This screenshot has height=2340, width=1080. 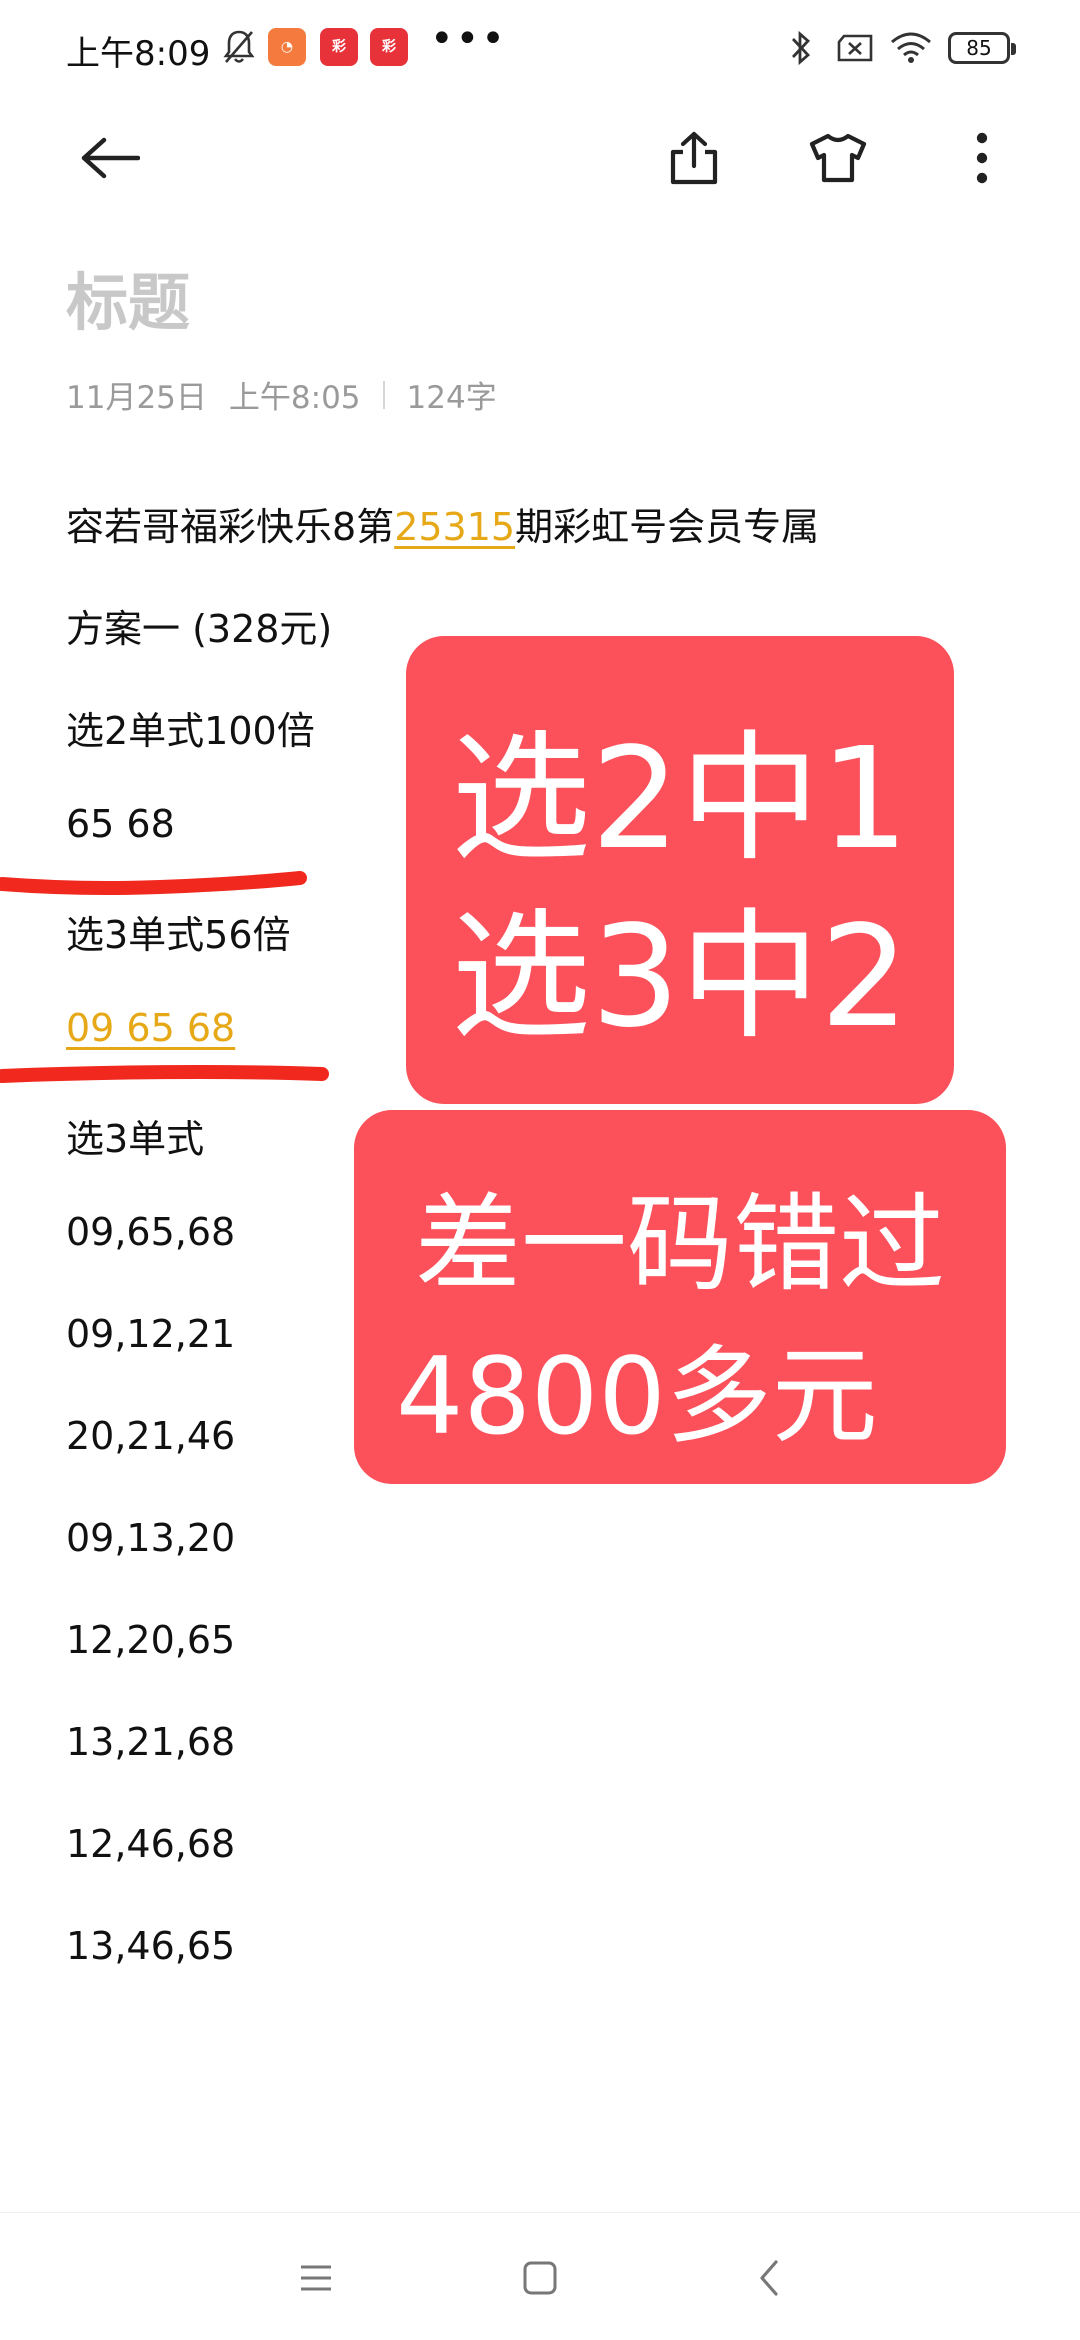 I want to click on note-title: 标题, so click(x=128, y=297).